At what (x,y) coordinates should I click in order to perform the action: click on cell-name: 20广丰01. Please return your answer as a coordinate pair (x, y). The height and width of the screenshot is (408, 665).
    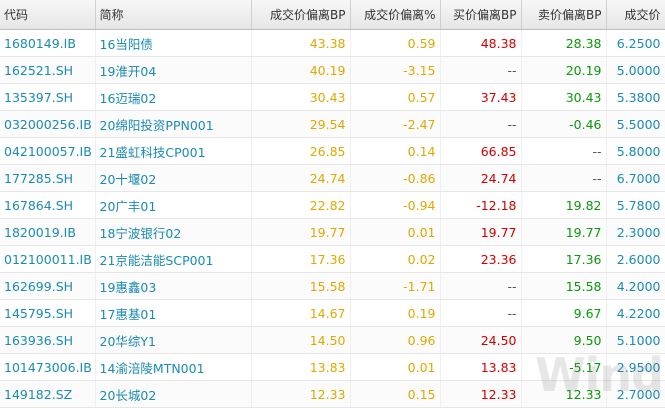
    Looking at the image, I should click on (173, 205).